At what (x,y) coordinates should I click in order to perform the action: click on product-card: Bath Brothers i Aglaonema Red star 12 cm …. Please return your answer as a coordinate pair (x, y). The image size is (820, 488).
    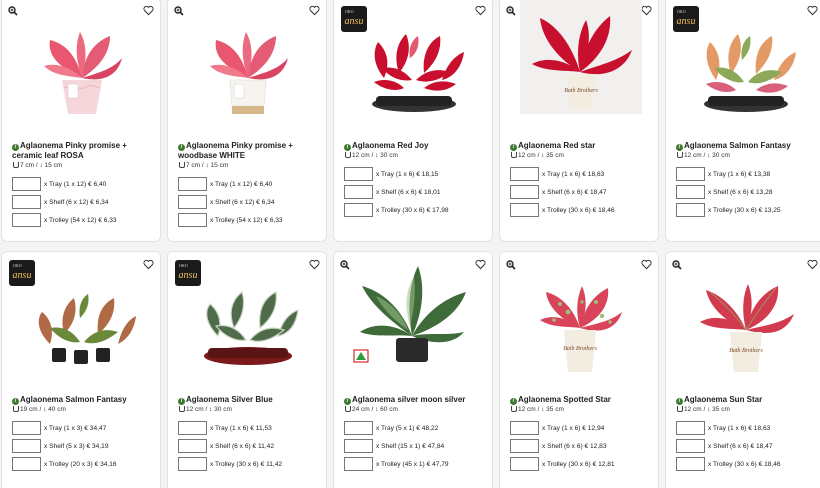
    Looking at the image, I should click on (579, 121).